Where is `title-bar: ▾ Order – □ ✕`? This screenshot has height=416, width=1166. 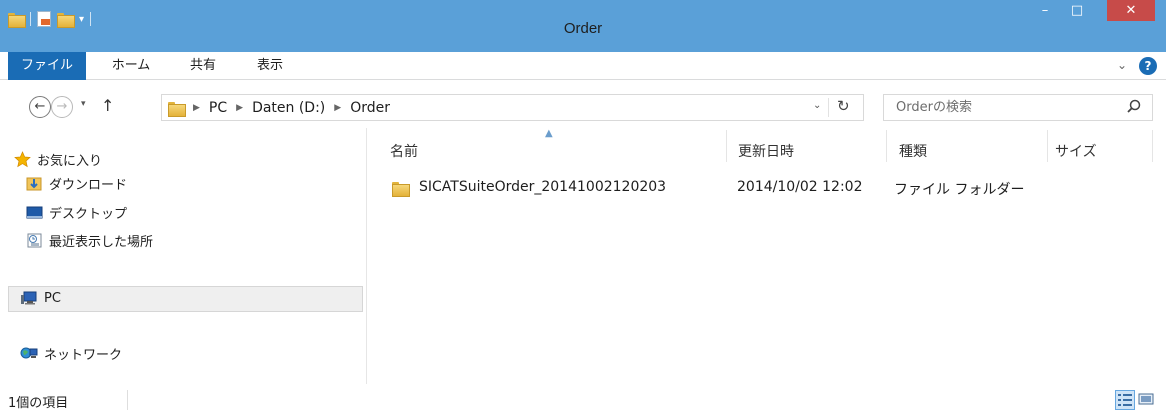
title-bar: ▾ Order – □ ✕ is located at coordinates (583, 26).